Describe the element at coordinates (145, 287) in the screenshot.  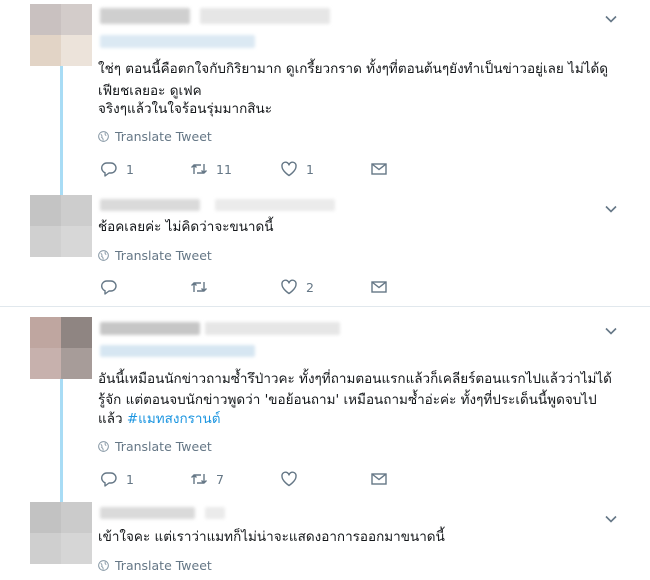
I see `reply-button` at that location.